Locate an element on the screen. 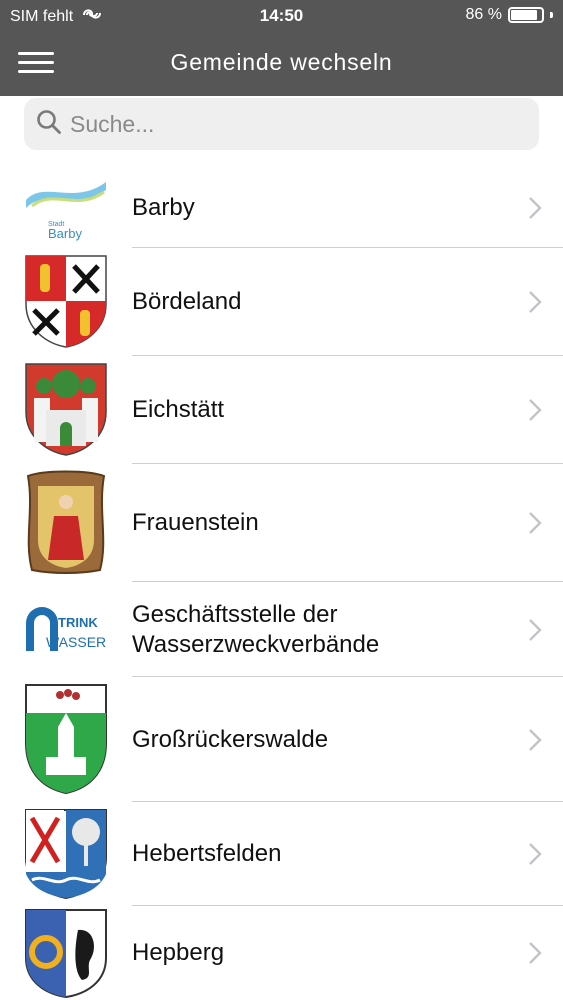 The image size is (563, 1000). battery-icon is located at coordinates (526, 15).